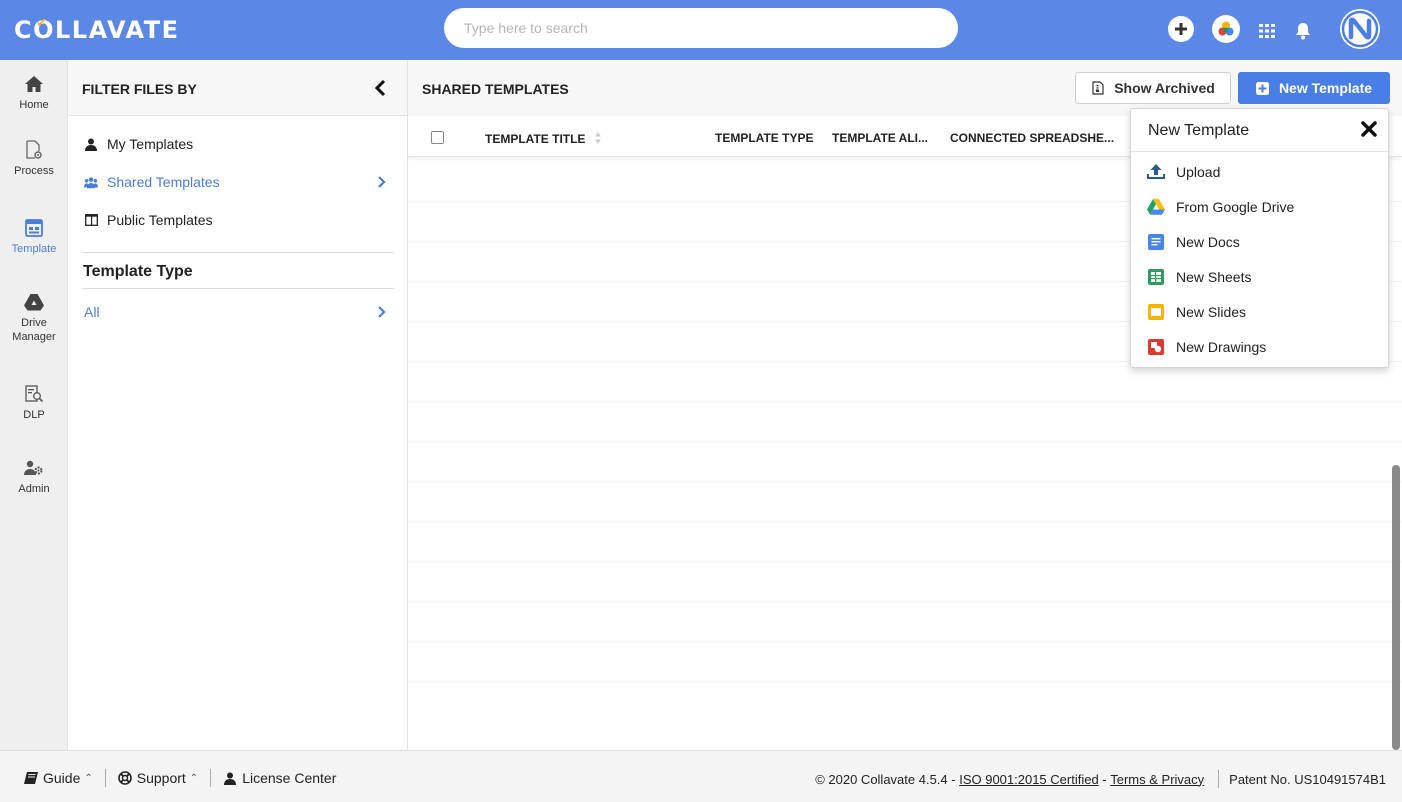 The width and height of the screenshot is (1402, 802). I want to click on column-template-title: TEMPLATE TITLE, so click(543, 138).